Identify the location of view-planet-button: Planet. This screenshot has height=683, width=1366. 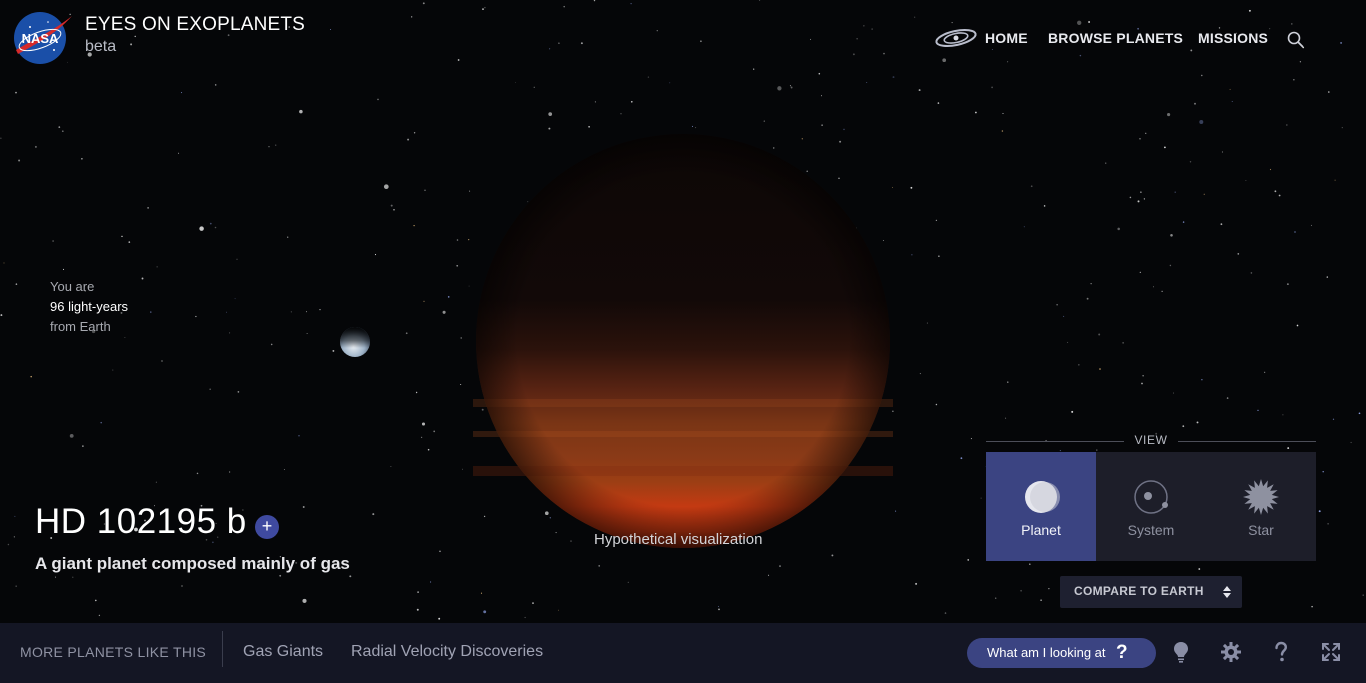
(1041, 506).